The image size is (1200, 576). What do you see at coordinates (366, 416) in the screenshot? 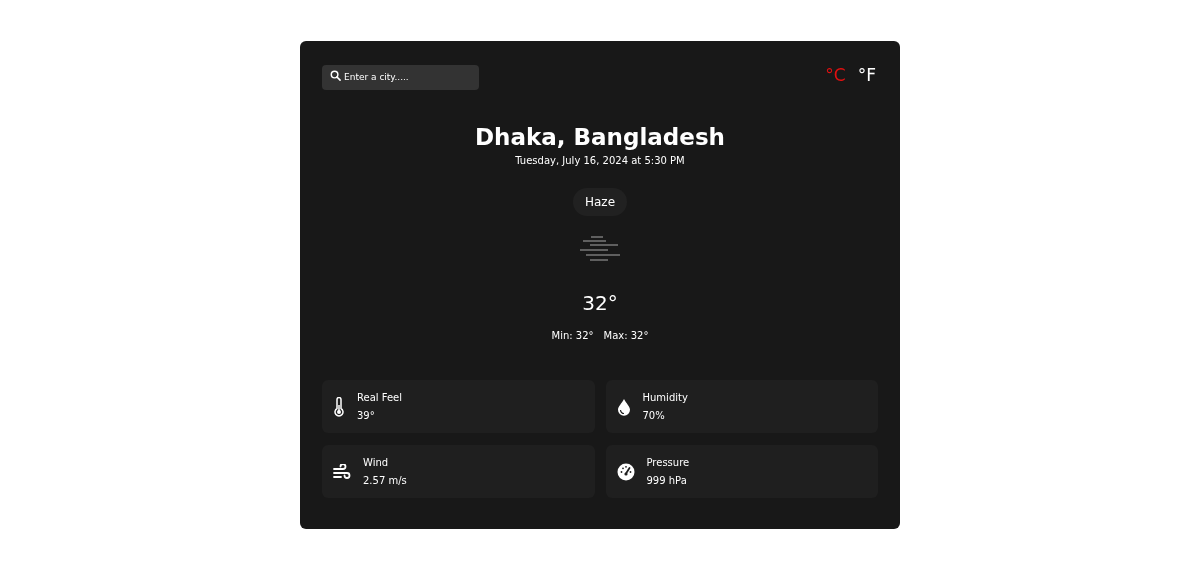
I see `stat-value: 39°` at bounding box center [366, 416].